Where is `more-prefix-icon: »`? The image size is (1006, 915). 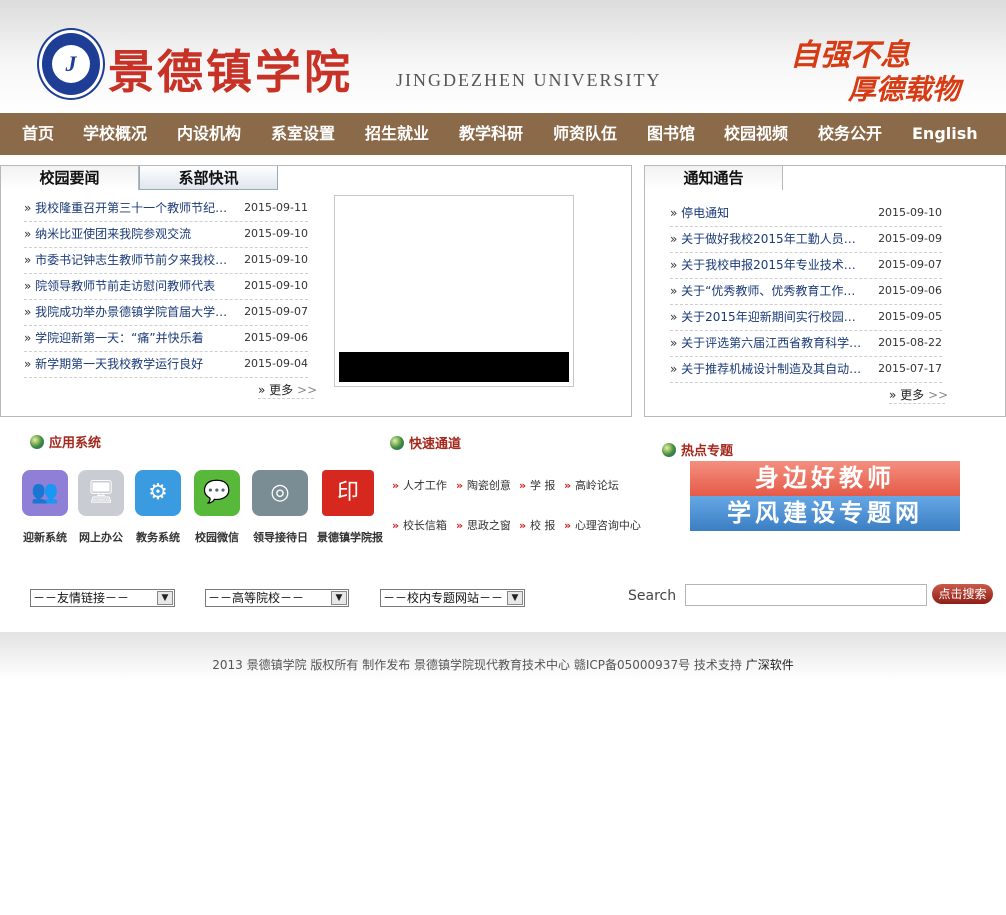 more-prefix-icon: » is located at coordinates (262, 390).